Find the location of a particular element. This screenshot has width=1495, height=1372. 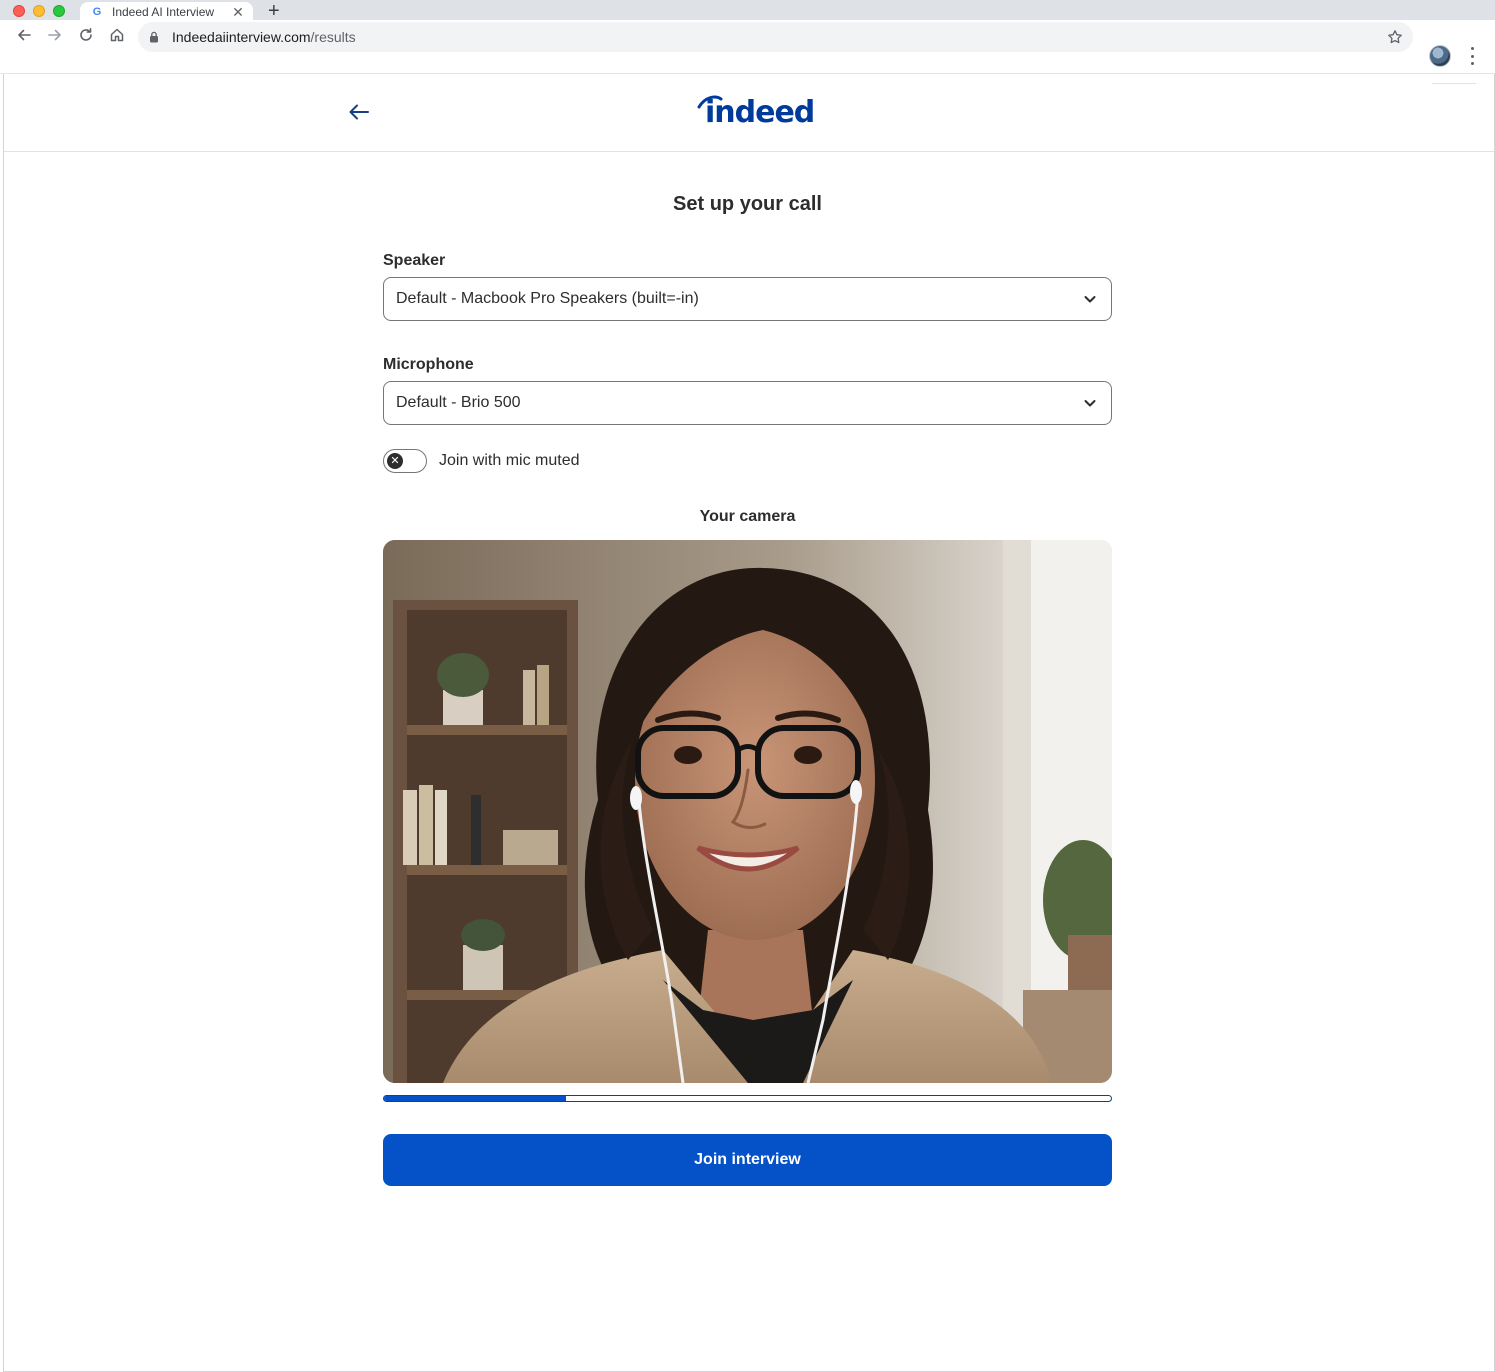

microphone-label: Microphone is located at coordinates (428, 364).